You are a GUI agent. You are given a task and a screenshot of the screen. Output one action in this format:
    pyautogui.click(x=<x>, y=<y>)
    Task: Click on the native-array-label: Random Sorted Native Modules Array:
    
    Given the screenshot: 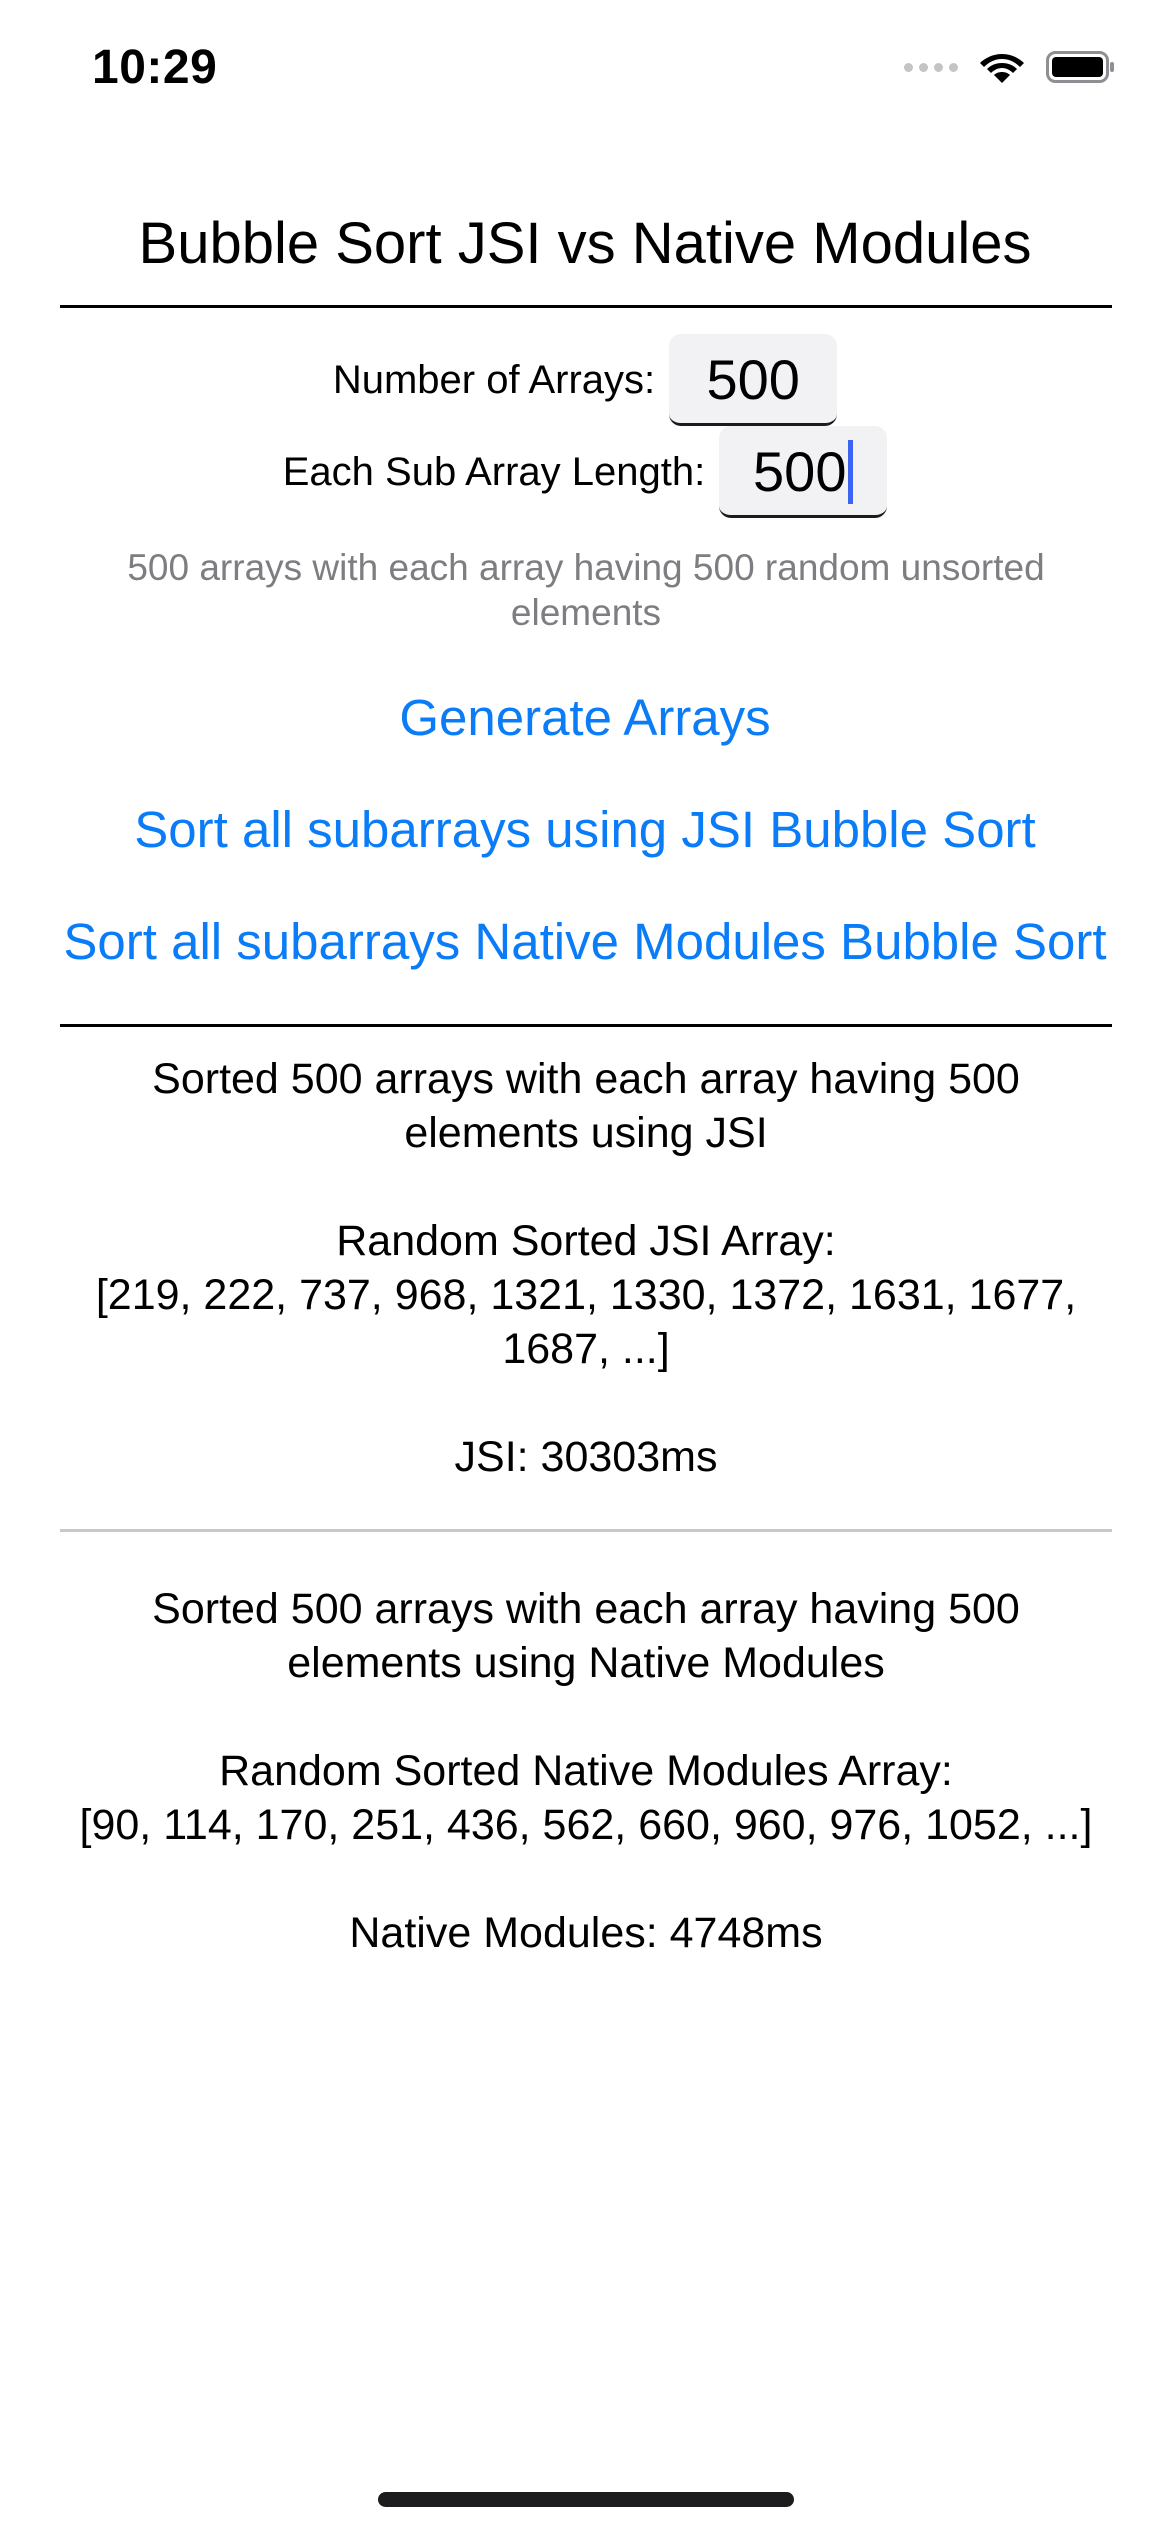 What is the action you would take?
    pyautogui.click(x=586, y=1771)
    